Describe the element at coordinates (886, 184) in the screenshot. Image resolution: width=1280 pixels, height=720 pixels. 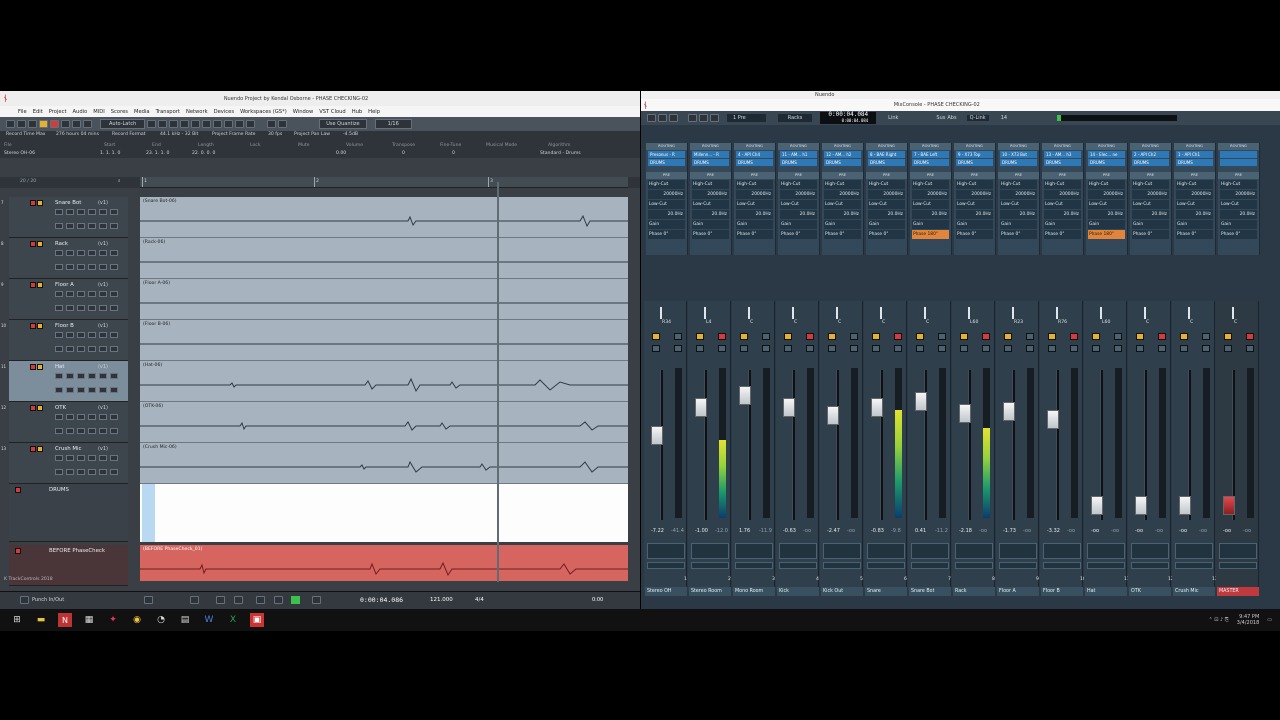
I see `high-cut-filter: High-Cut` at that location.